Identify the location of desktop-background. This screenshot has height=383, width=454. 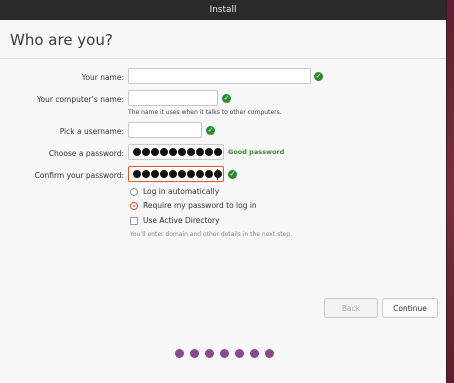
(450, 191).